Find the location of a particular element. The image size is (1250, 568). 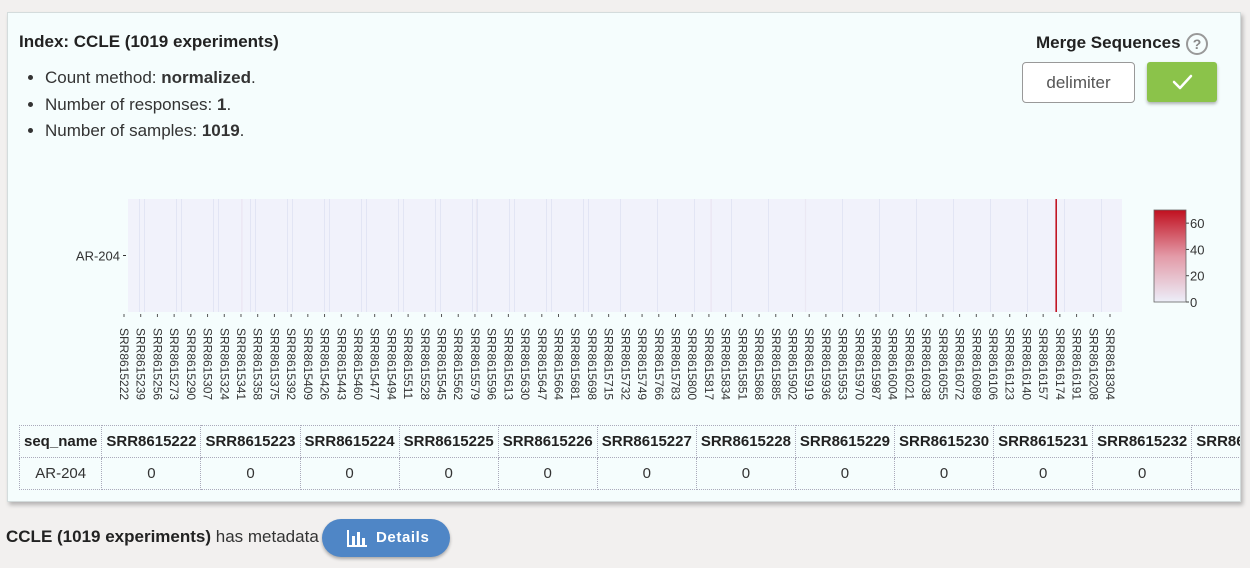

details-button: Details is located at coordinates (386, 538).